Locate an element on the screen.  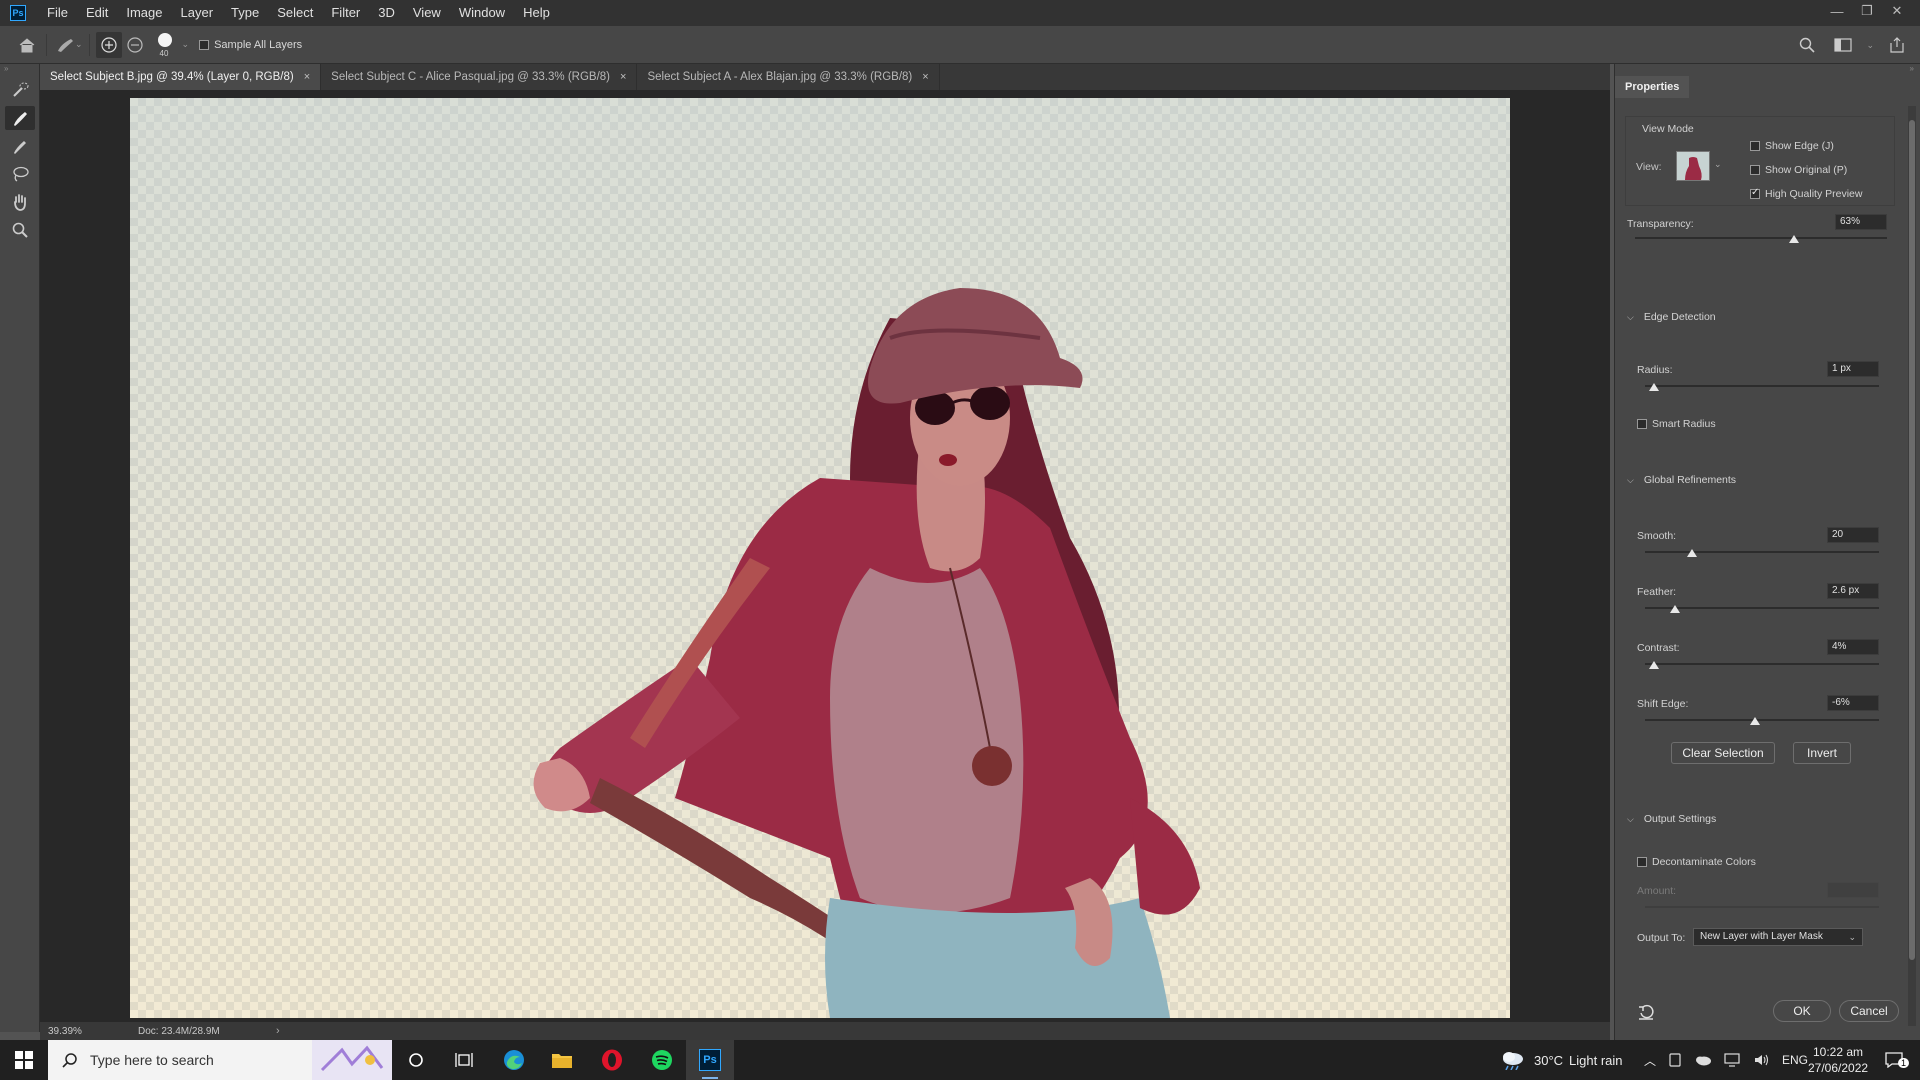
windows-start-icon is located at coordinates (24, 1060).